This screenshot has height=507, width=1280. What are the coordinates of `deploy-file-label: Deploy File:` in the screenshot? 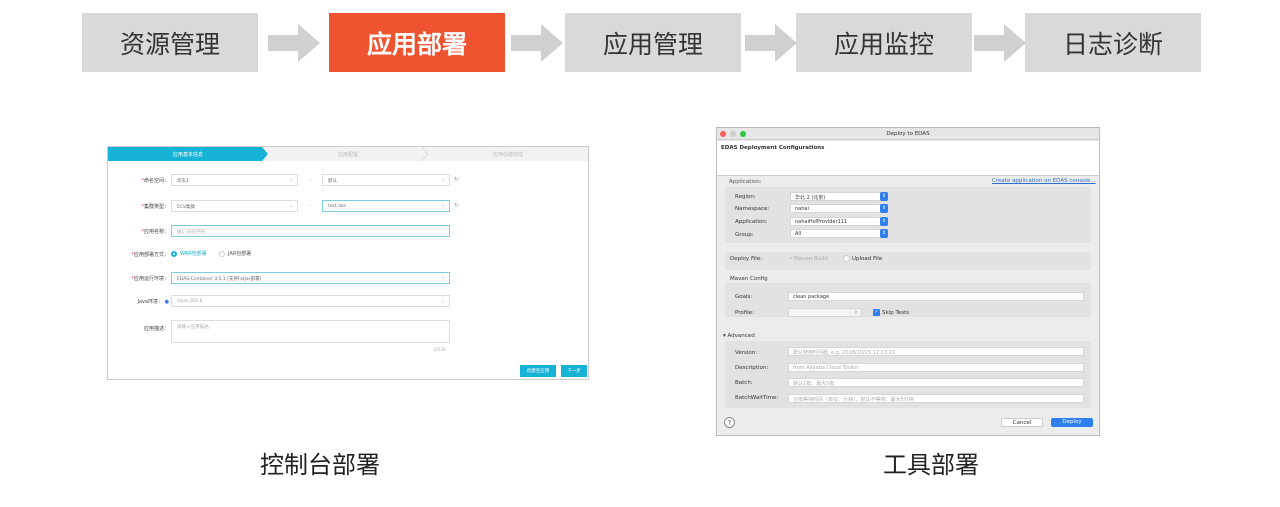 It's located at (746, 259).